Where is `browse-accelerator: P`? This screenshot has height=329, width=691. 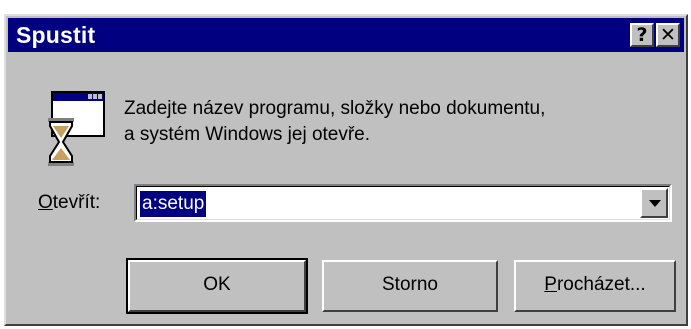 browse-accelerator: P is located at coordinates (550, 284).